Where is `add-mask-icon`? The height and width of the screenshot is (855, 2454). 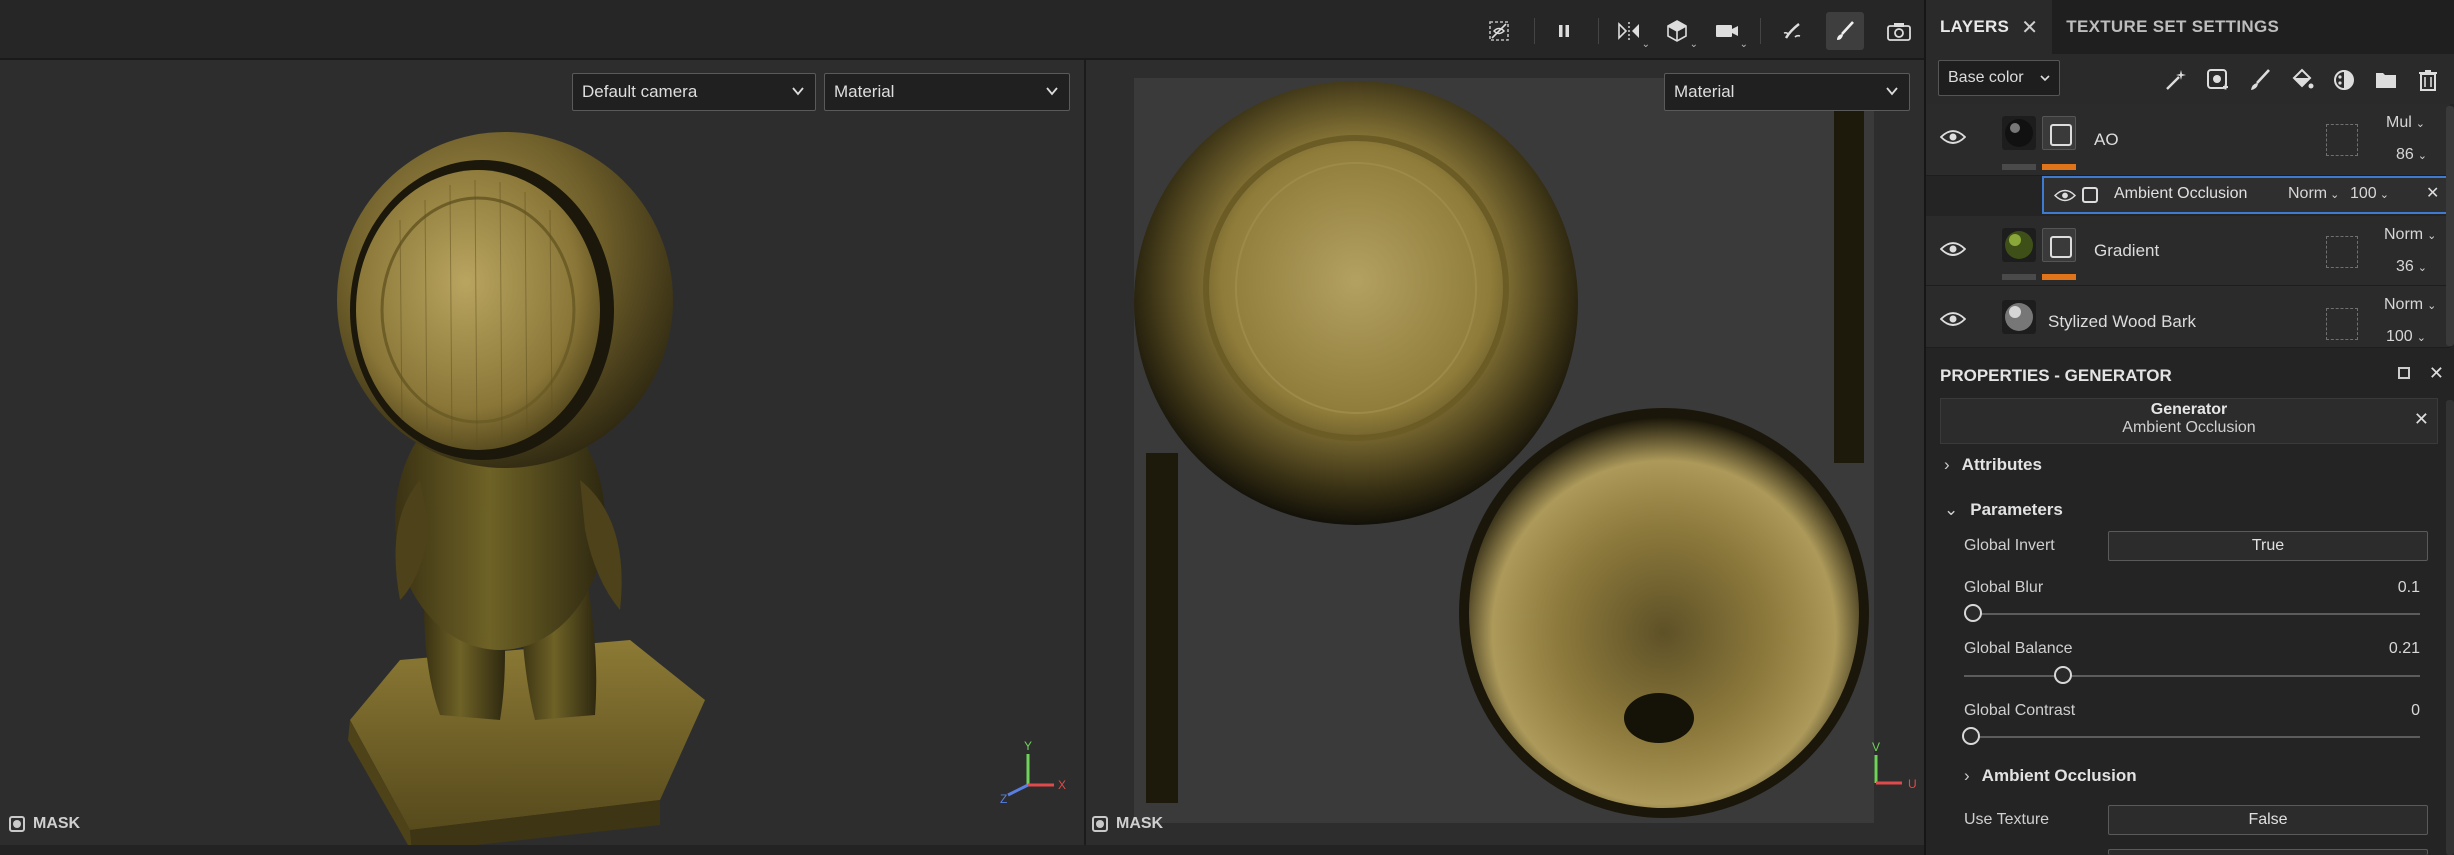
add-mask-icon is located at coordinates (2218, 80).